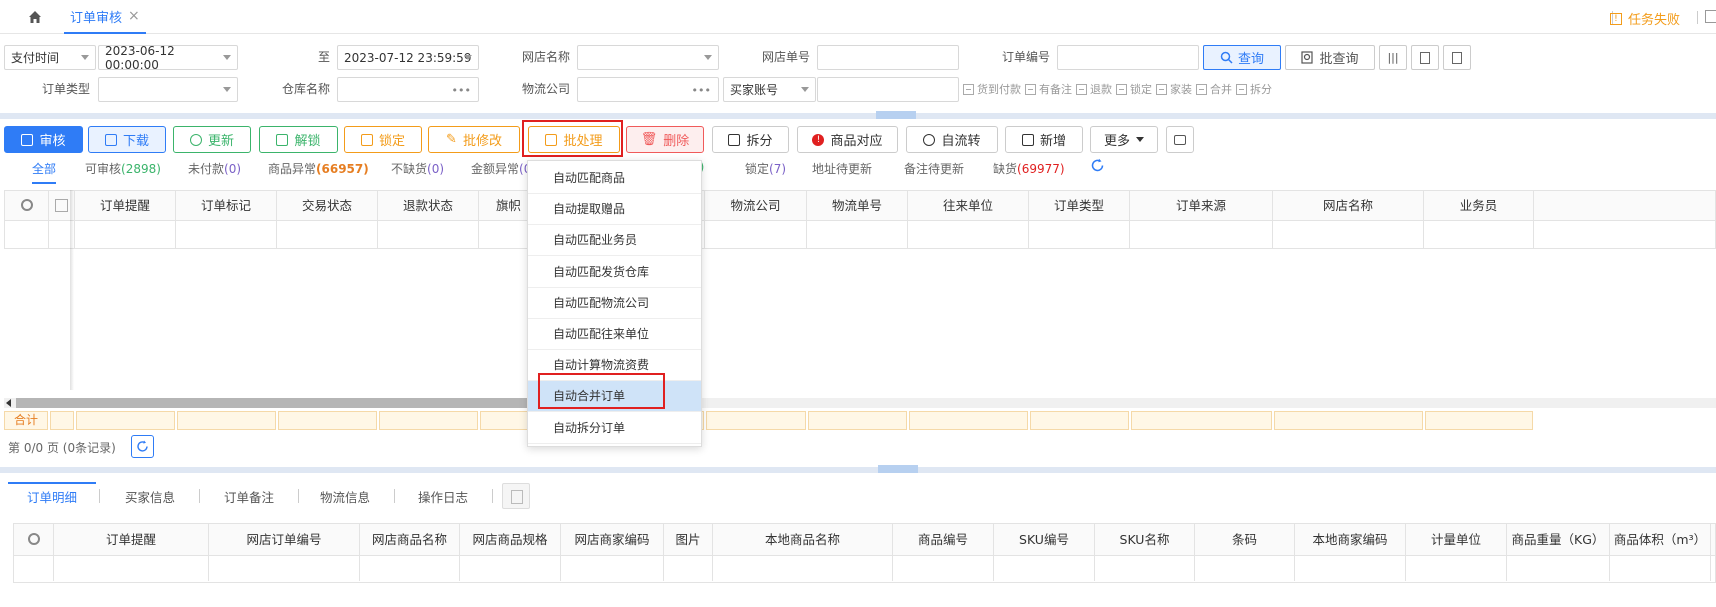  I want to click on more-button: 更多, so click(1124, 139).